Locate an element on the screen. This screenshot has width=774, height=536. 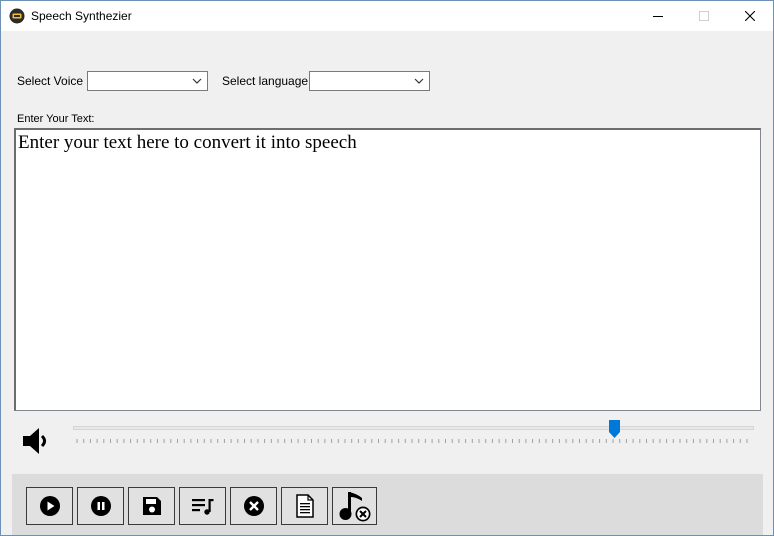
playlist-button is located at coordinates (202, 506).